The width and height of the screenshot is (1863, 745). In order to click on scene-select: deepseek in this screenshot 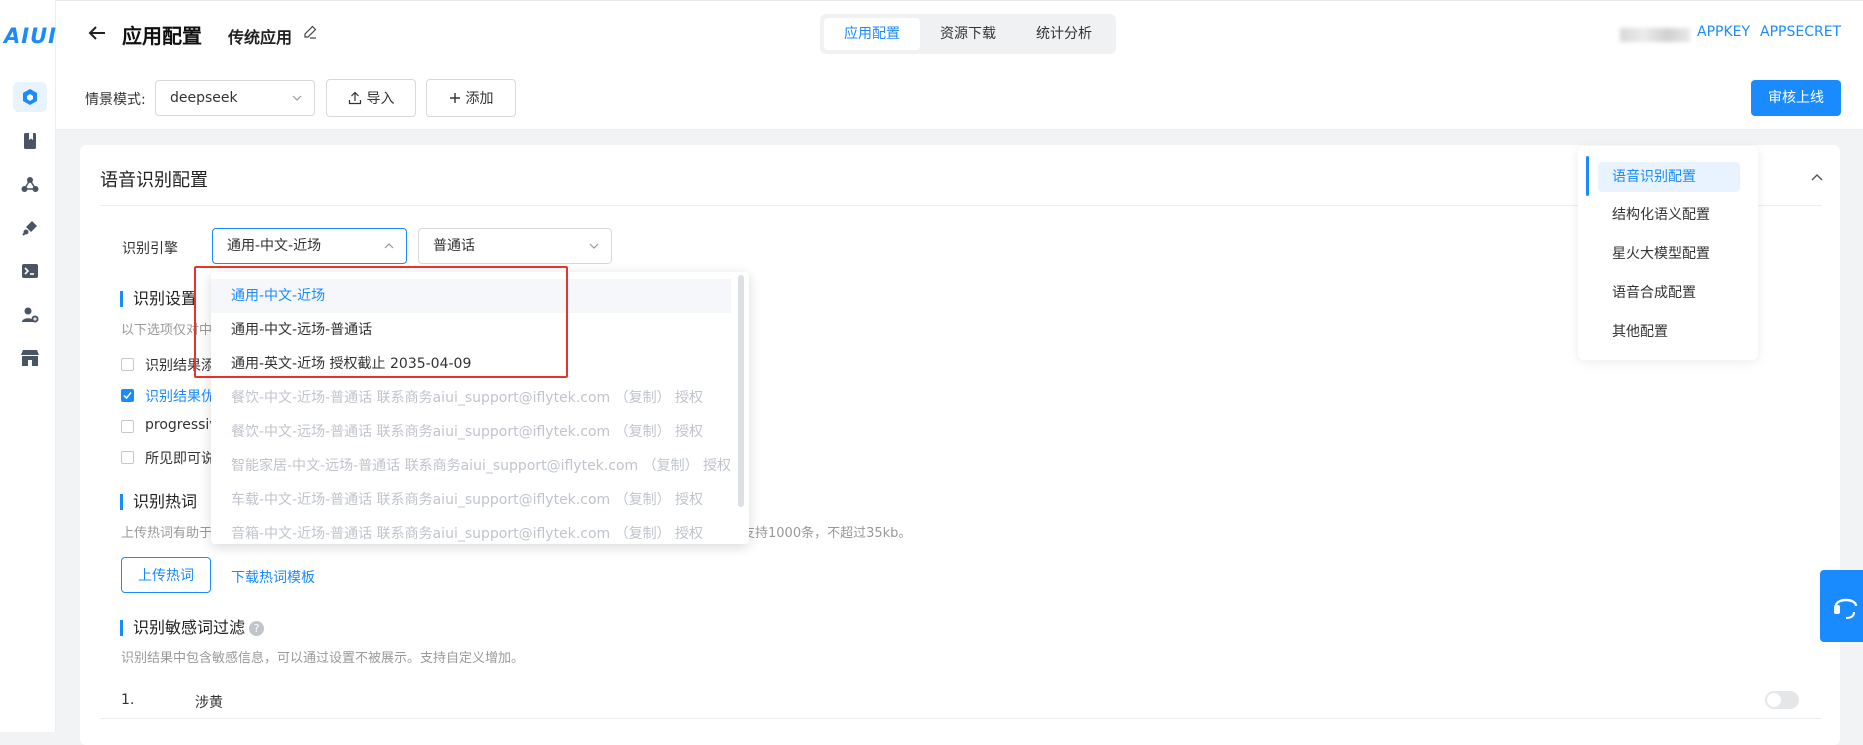, I will do `click(235, 98)`.